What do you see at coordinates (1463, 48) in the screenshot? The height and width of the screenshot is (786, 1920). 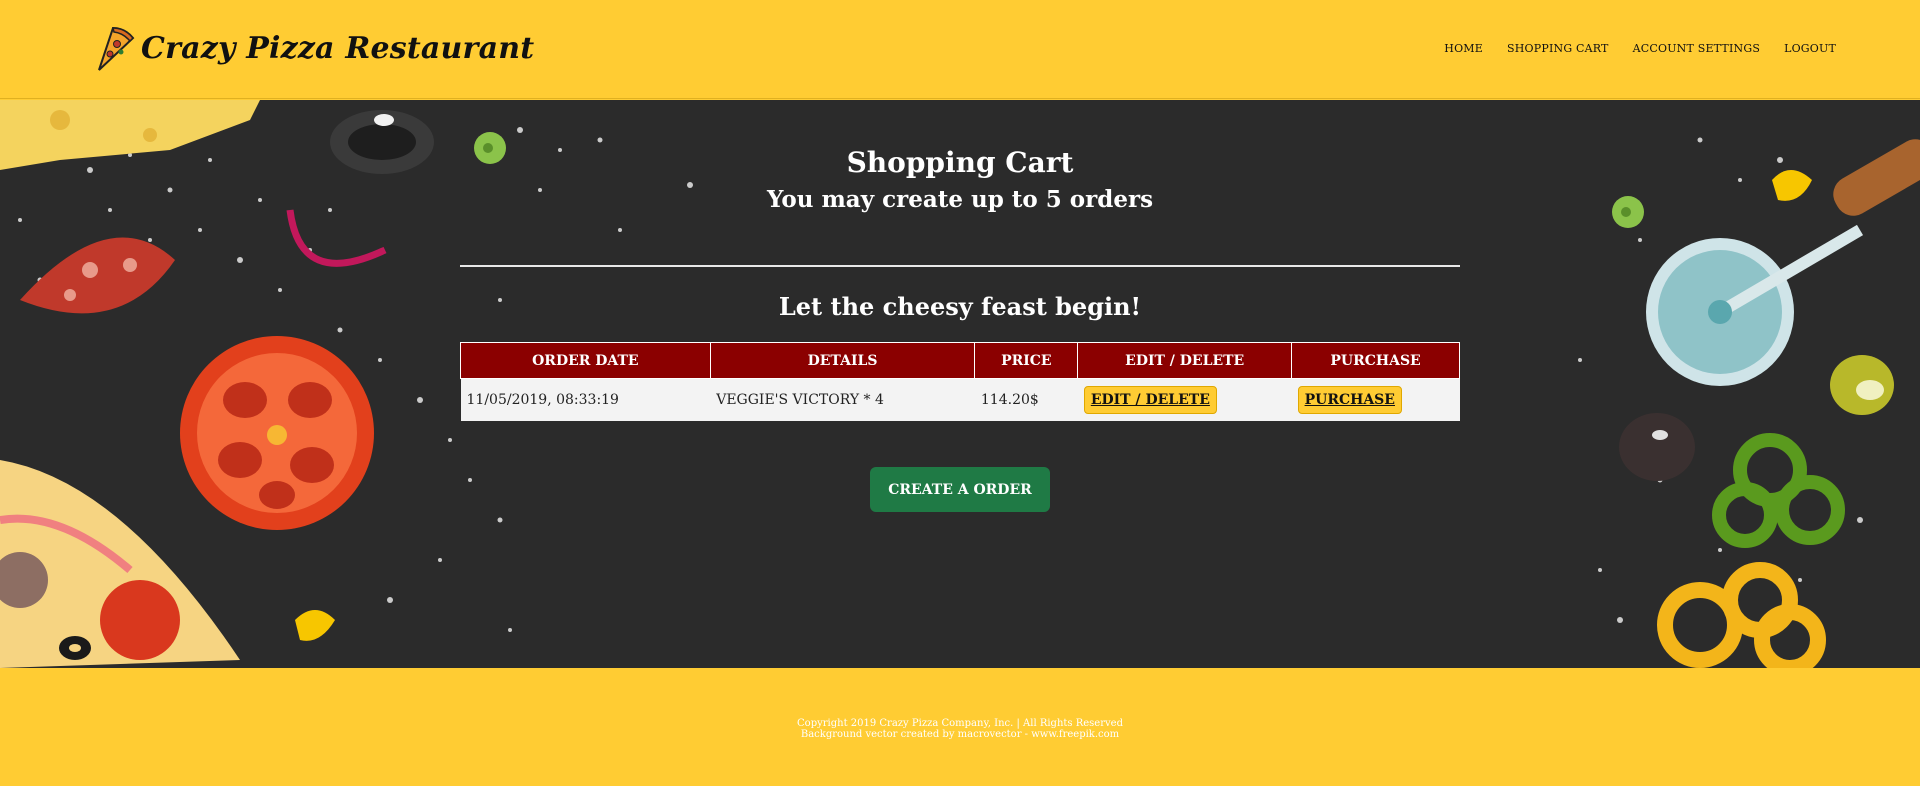 I see `nav-home: HOME` at bounding box center [1463, 48].